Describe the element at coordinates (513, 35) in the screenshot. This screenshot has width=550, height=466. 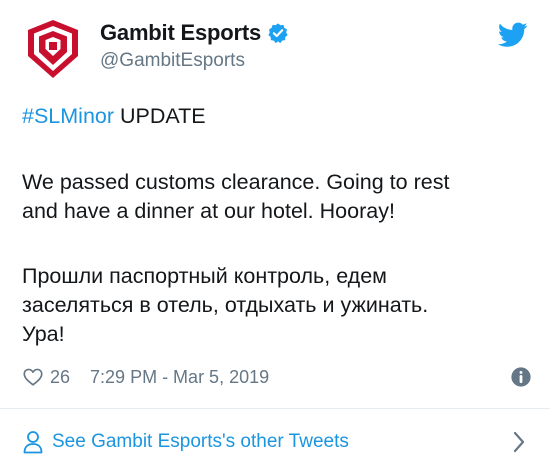
I see `twitter-bird-icon` at that location.